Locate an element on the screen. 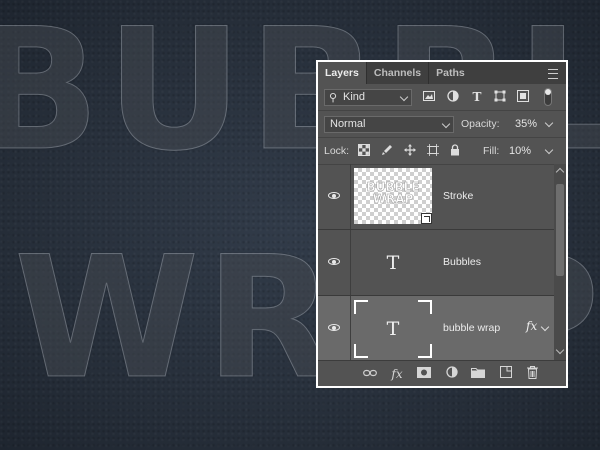 This screenshot has height=450, width=600. fill-label: Fill: is located at coordinates (491, 151).